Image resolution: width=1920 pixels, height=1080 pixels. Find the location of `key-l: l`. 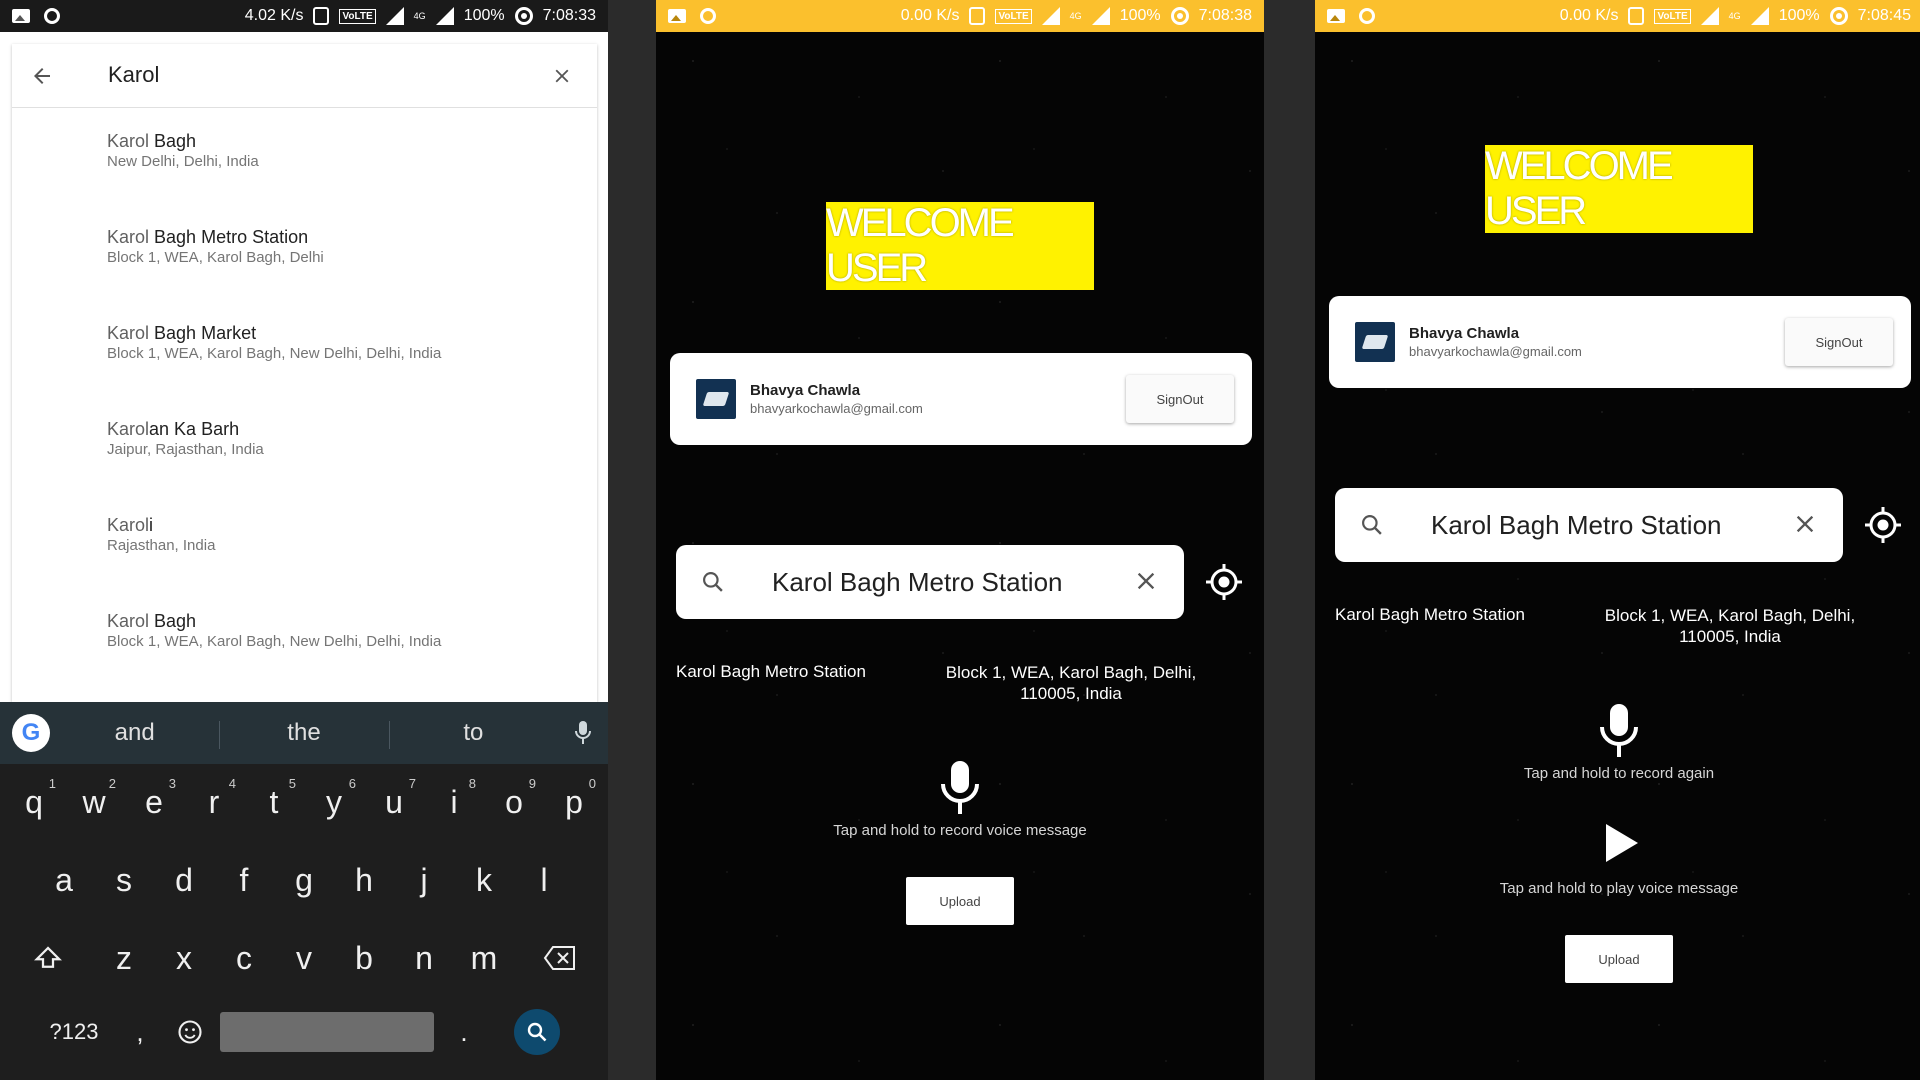

key-l: l is located at coordinates (544, 880).